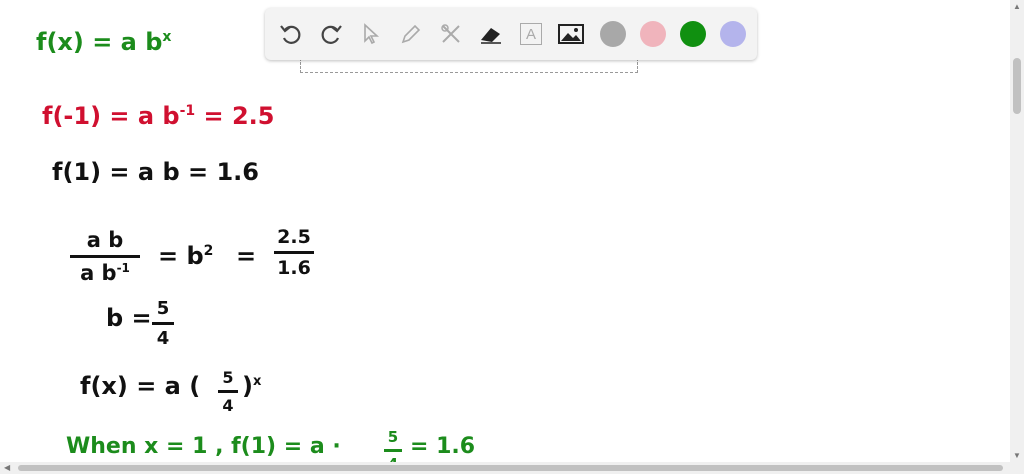 This screenshot has height=474, width=1024. I want to click on text-icon: A, so click(531, 34).